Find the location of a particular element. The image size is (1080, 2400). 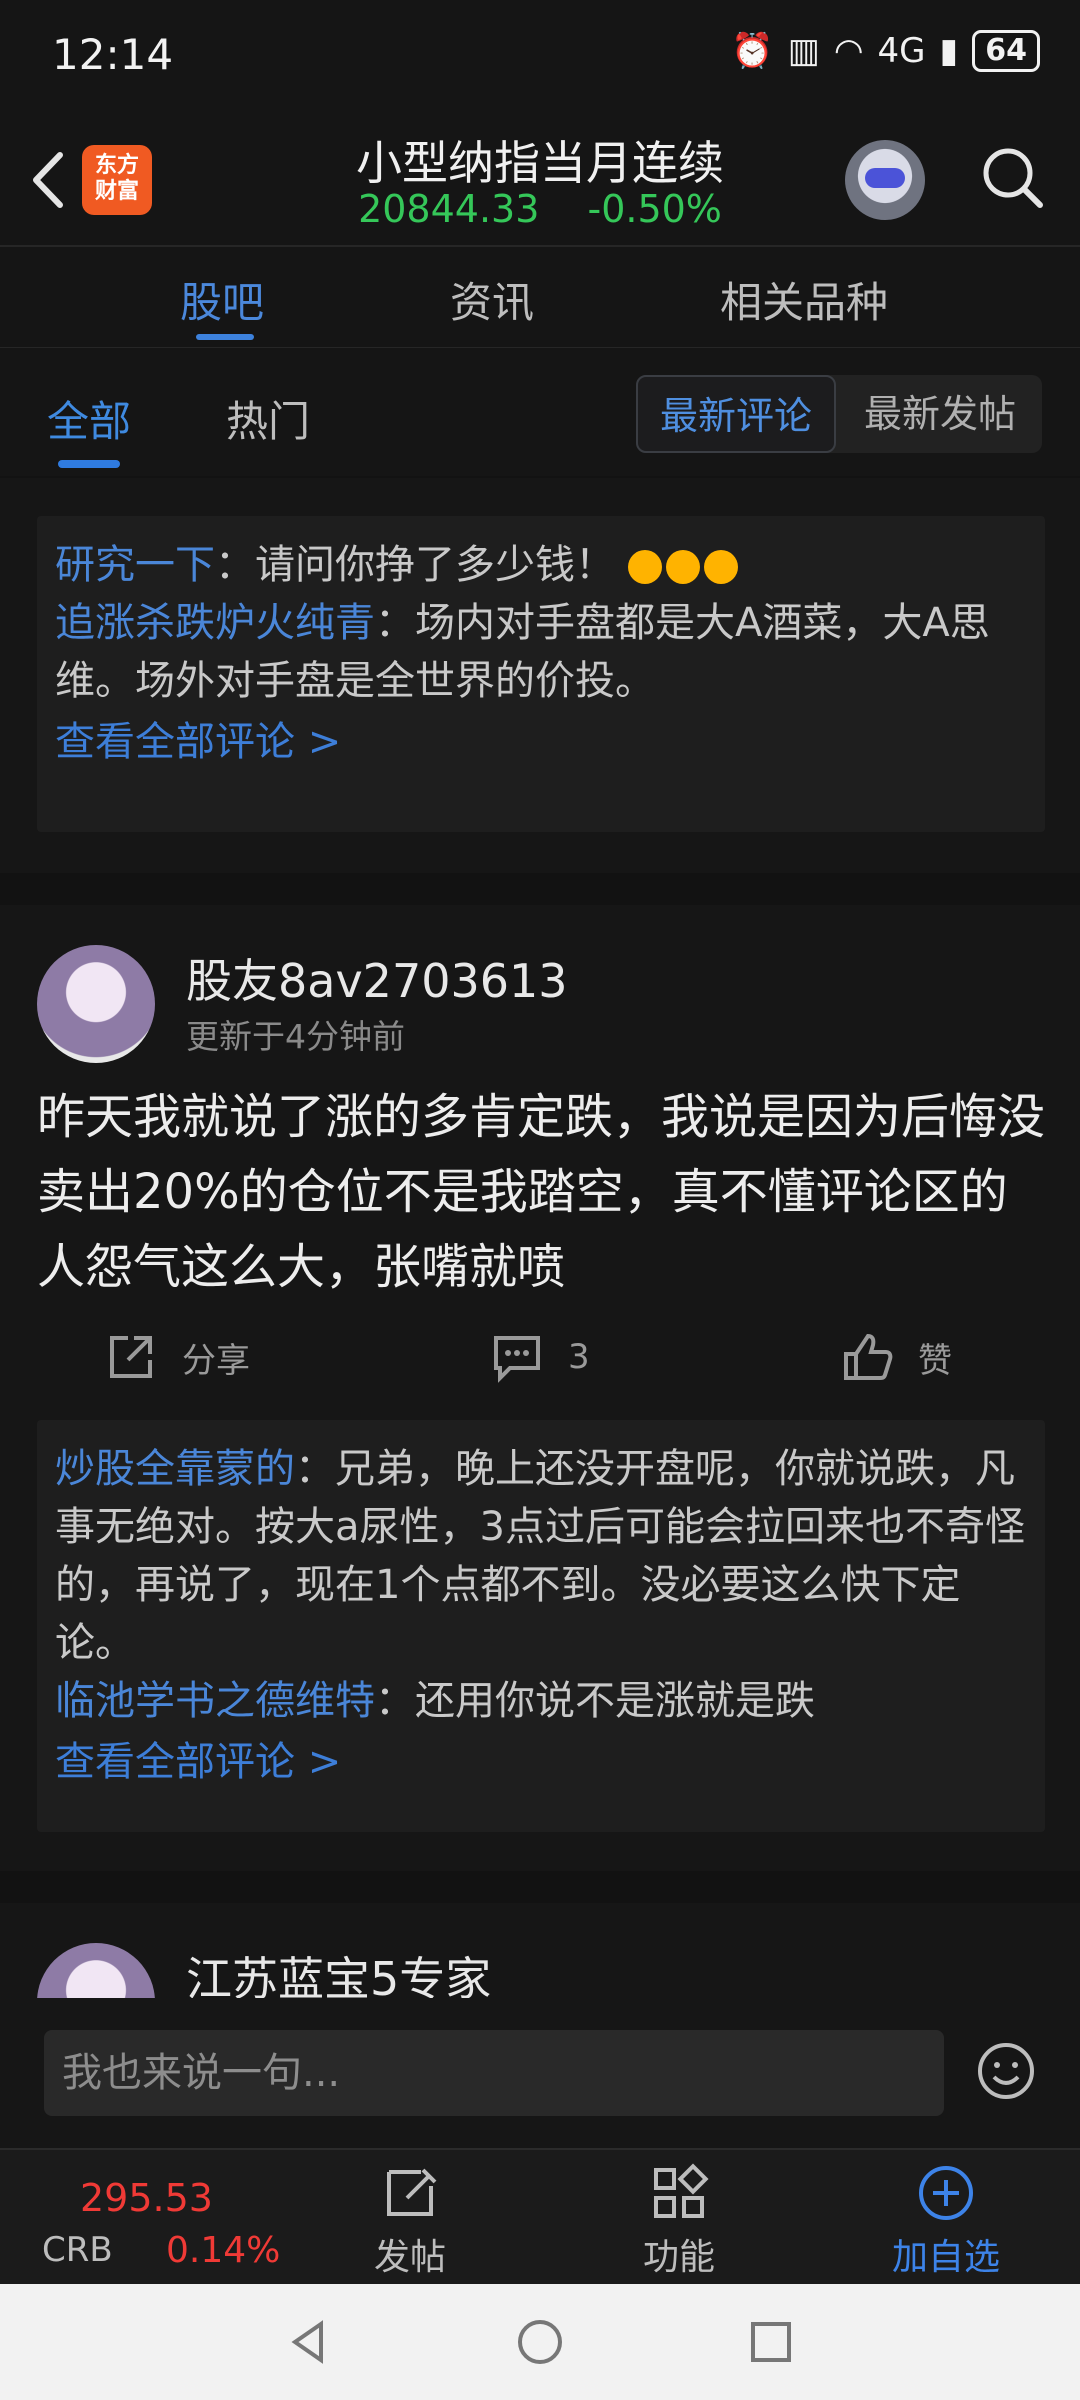

system-back-icon is located at coordinates (309, 2342).